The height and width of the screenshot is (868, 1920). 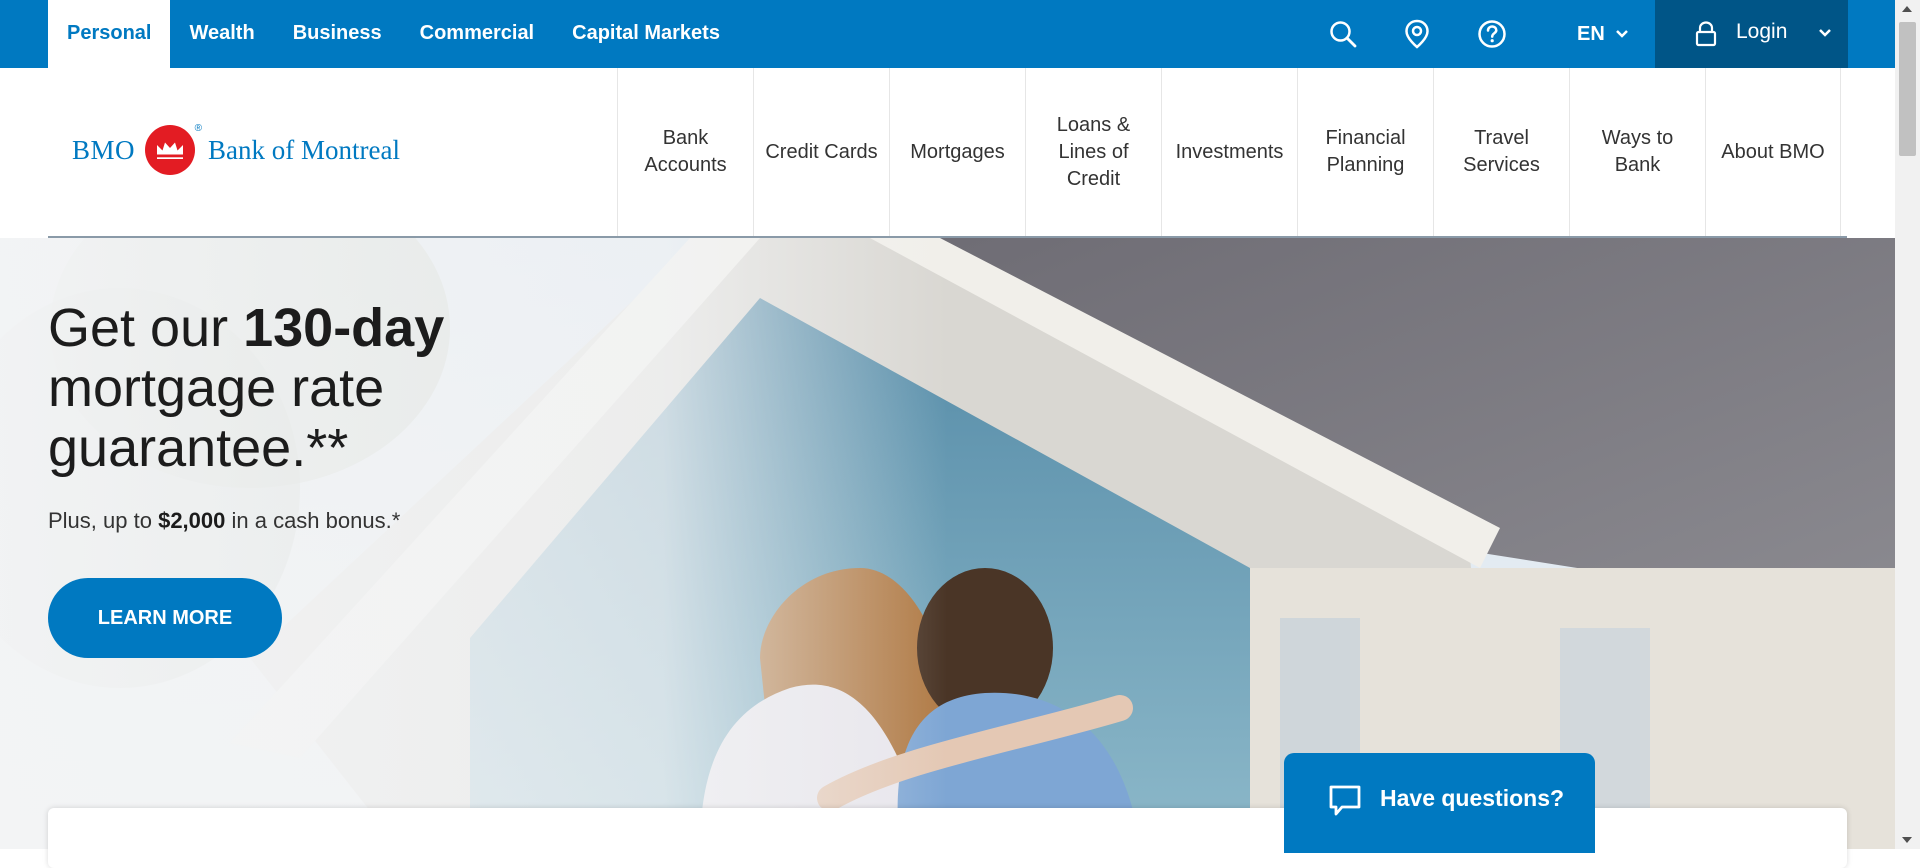 What do you see at coordinates (1773, 152) in the screenshot?
I see `nav-about-bmo: About BMO` at bounding box center [1773, 152].